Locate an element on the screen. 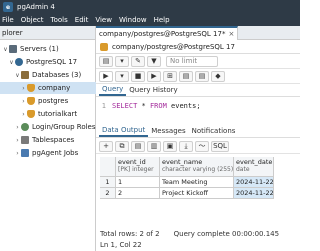 This screenshot has width=320, height=251. cursor-position: Ln 1, Col 22 is located at coordinates (121, 245).